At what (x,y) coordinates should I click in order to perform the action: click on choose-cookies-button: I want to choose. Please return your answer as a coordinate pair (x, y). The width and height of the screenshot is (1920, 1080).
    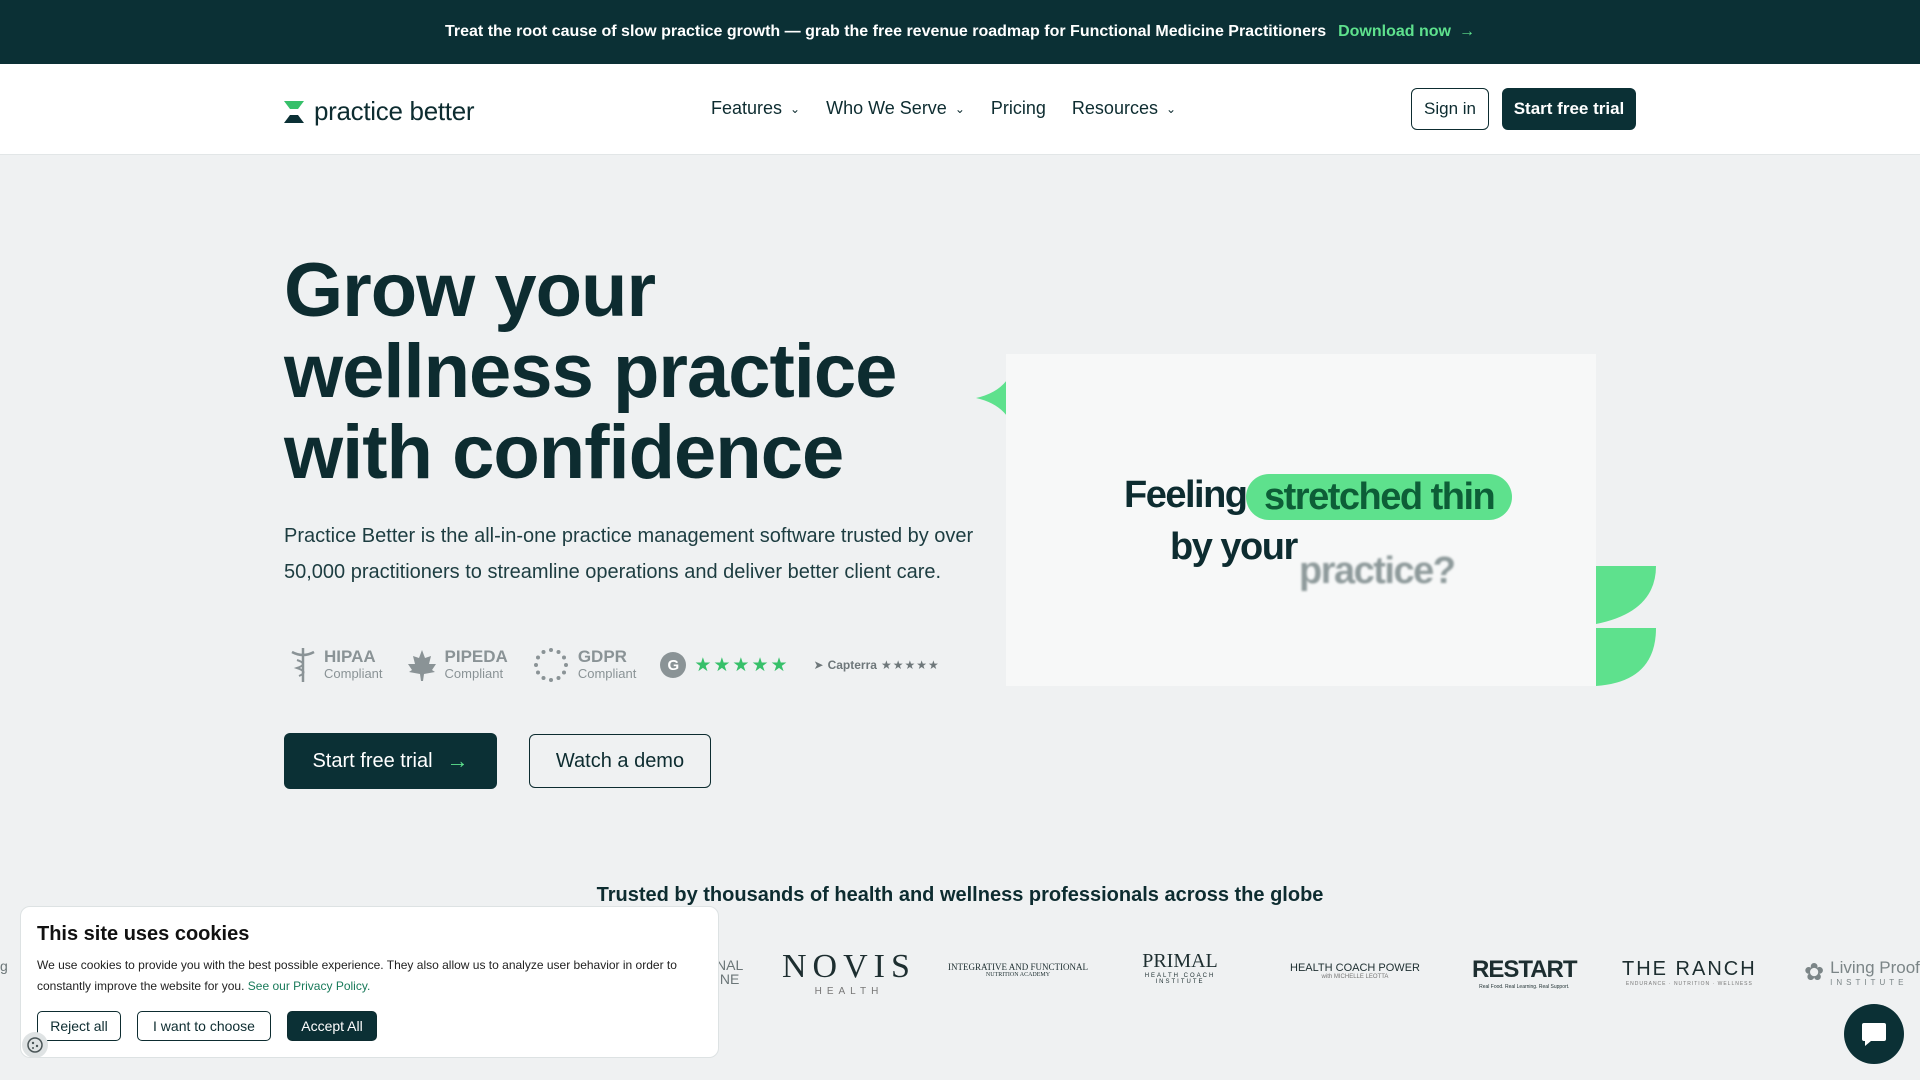
    Looking at the image, I should click on (204, 1026).